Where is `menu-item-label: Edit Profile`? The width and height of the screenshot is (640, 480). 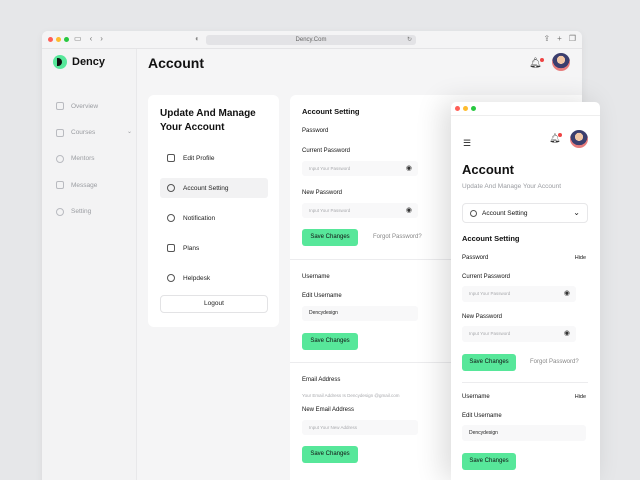
menu-item-label: Edit Profile is located at coordinates (199, 158).